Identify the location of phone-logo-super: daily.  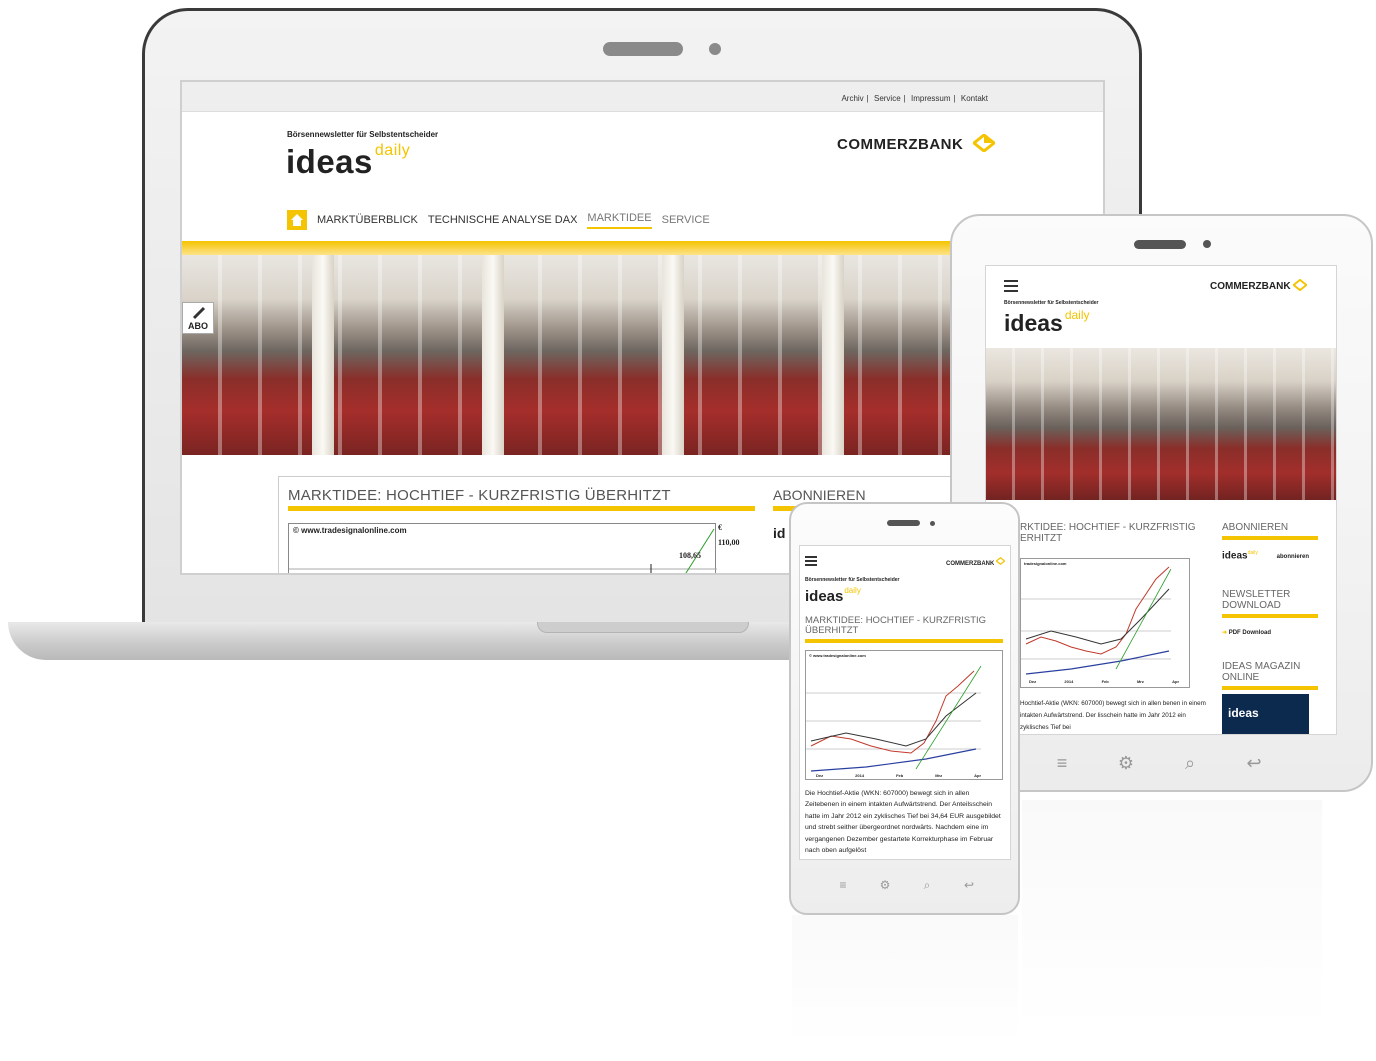
(852, 590).